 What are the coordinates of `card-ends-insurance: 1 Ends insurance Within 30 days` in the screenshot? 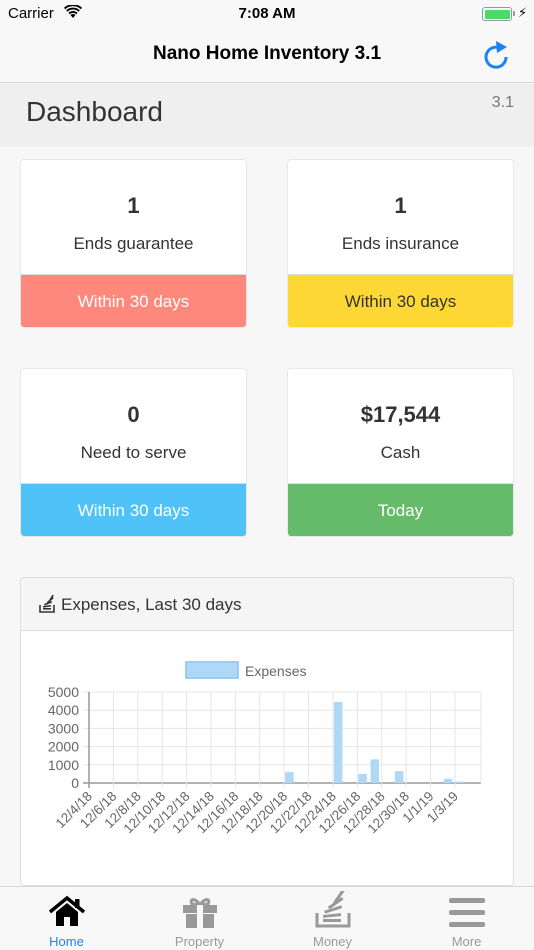 It's located at (400, 243).